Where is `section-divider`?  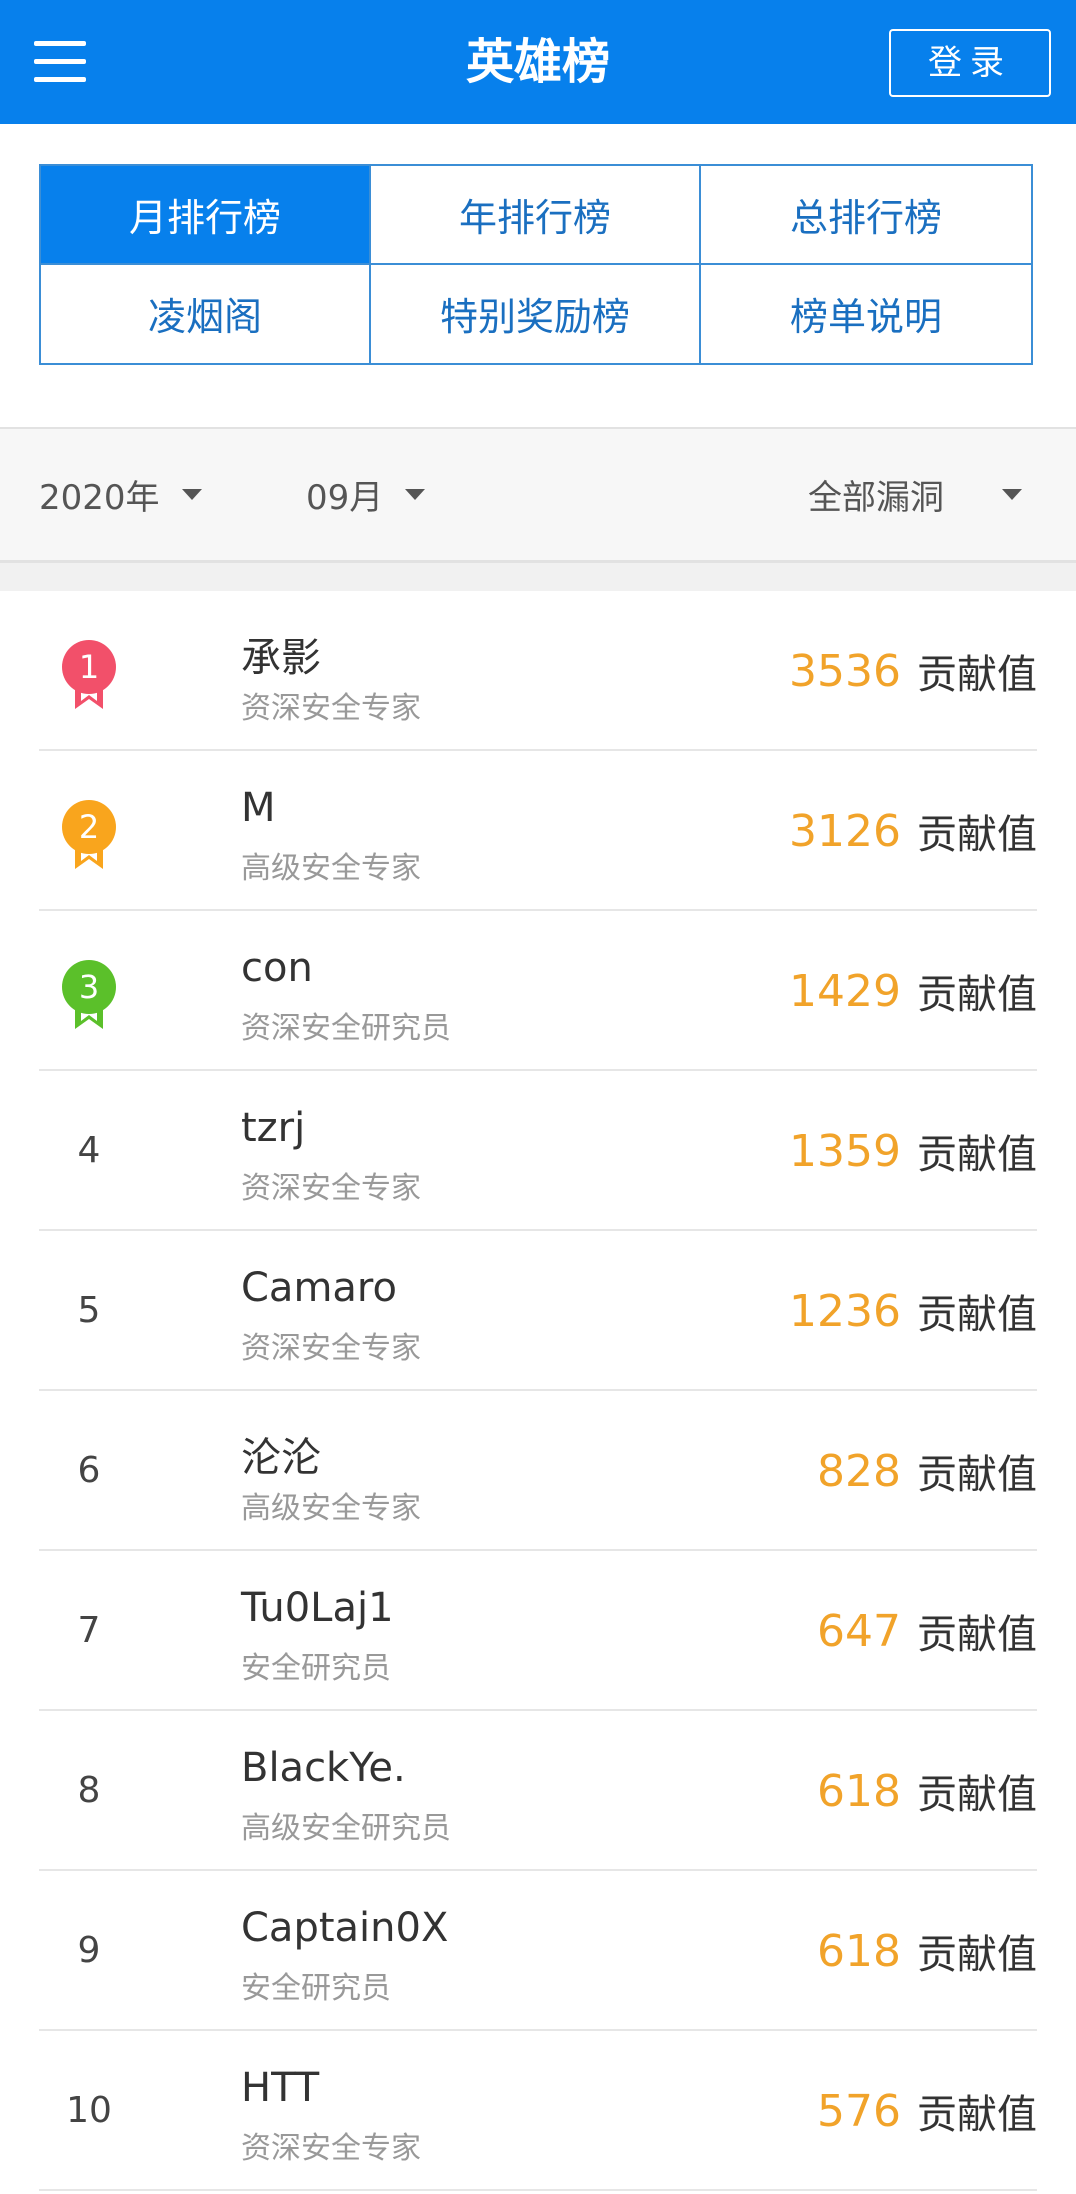
section-divider is located at coordinates (538, 577).